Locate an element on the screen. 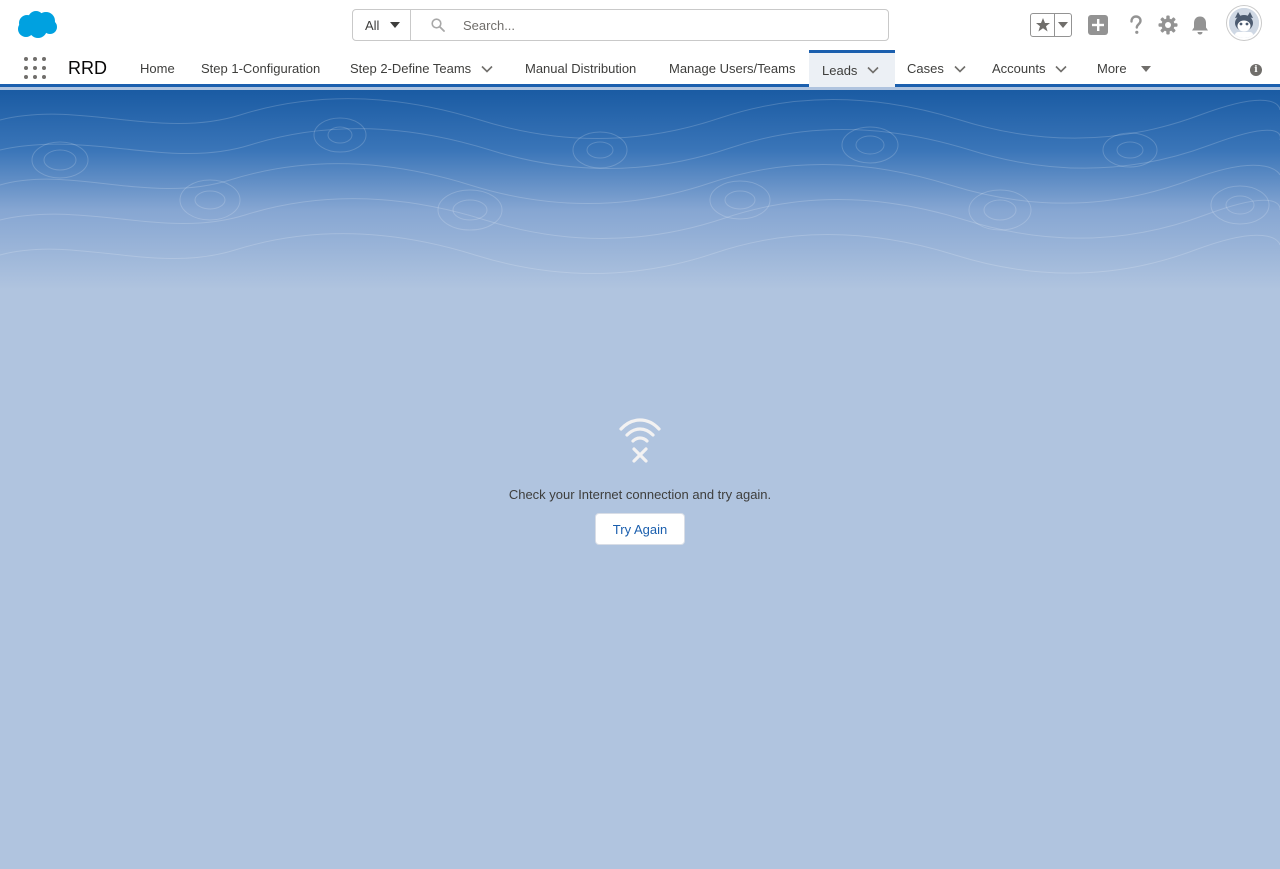 This screenshot has width=1280, height=869. setup-button is located at coordinates (1168, 25).